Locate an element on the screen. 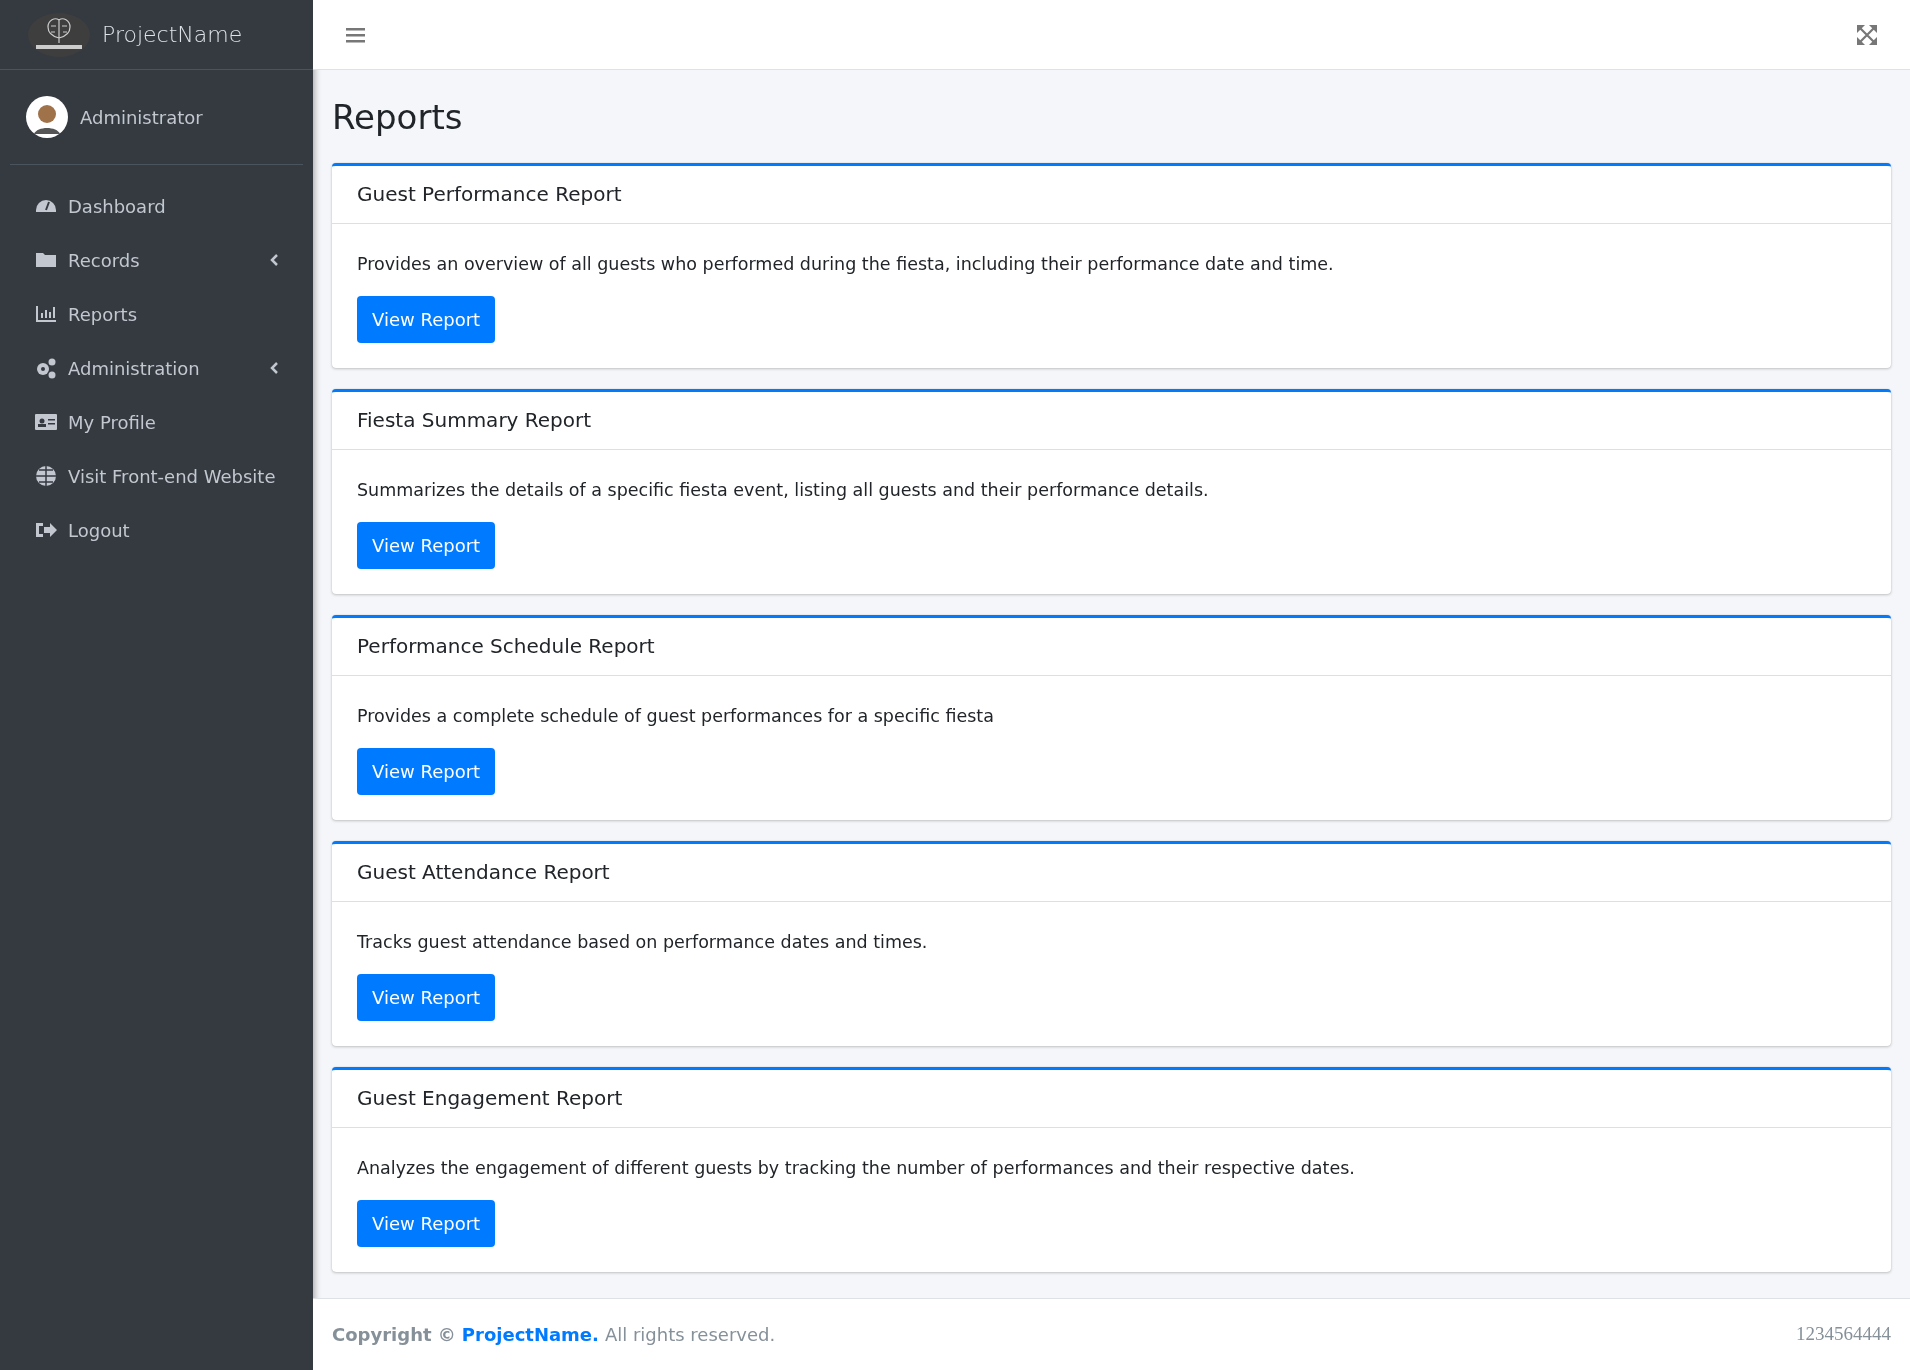  brain-logo-icon is located at coordinates (59, 34).